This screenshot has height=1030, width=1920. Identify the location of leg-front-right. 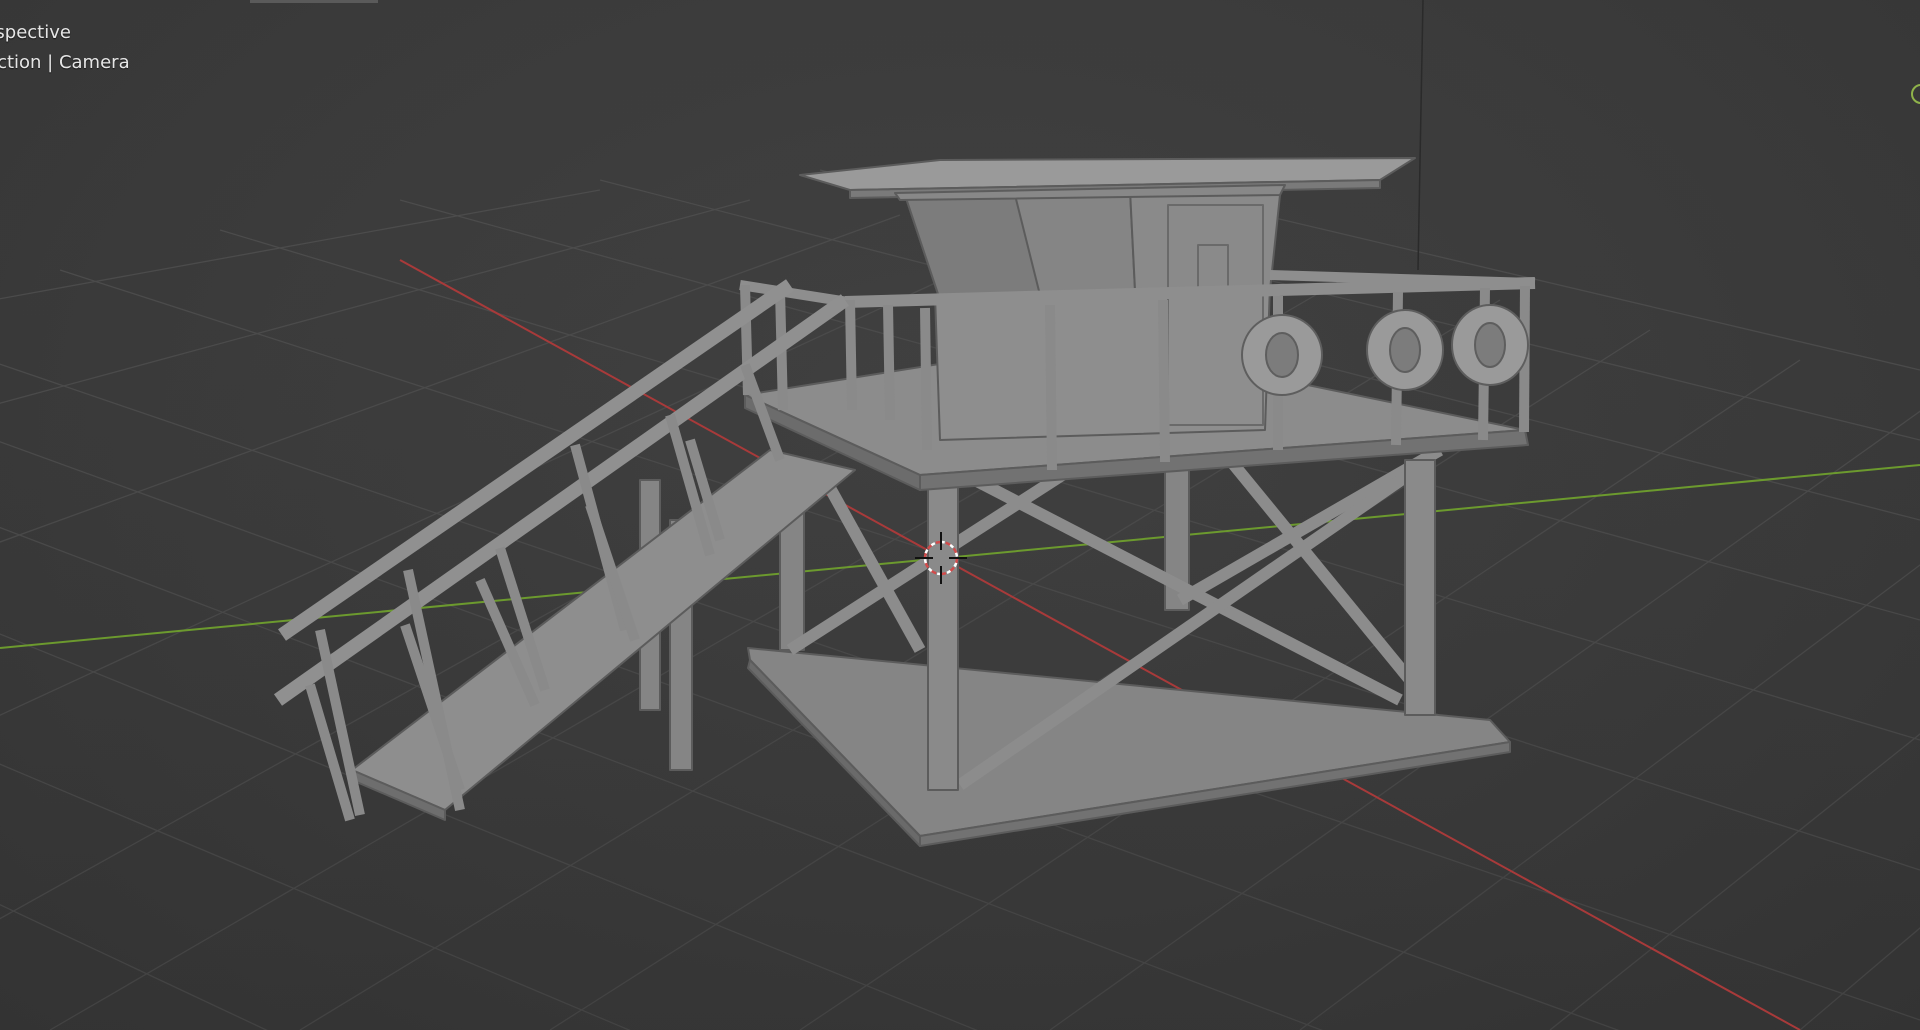
(1420, 587).